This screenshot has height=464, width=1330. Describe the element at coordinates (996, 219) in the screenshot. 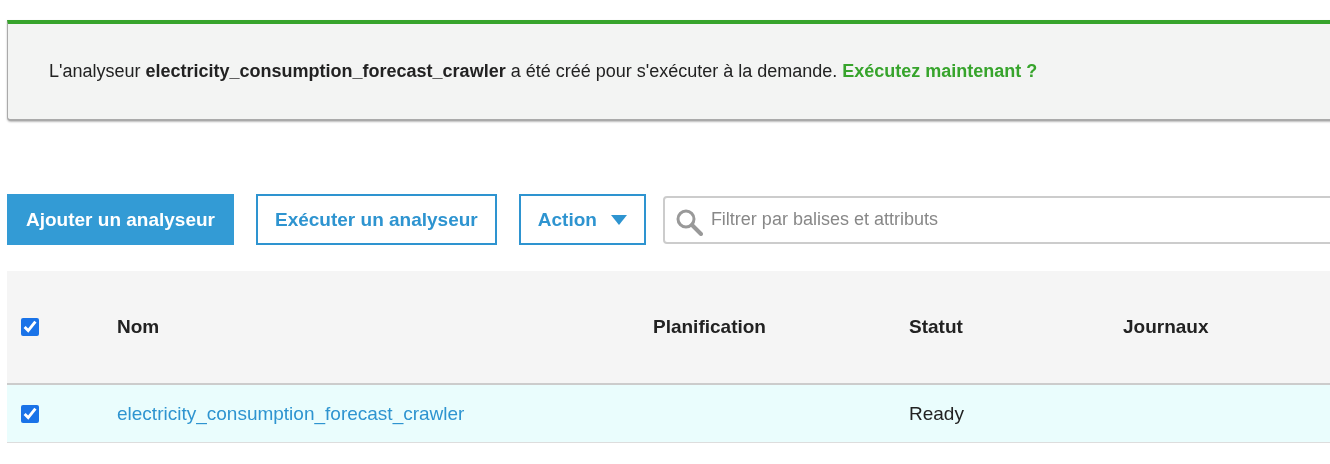

I see `filter-field: Filtrer par balises et attributs` at that location.